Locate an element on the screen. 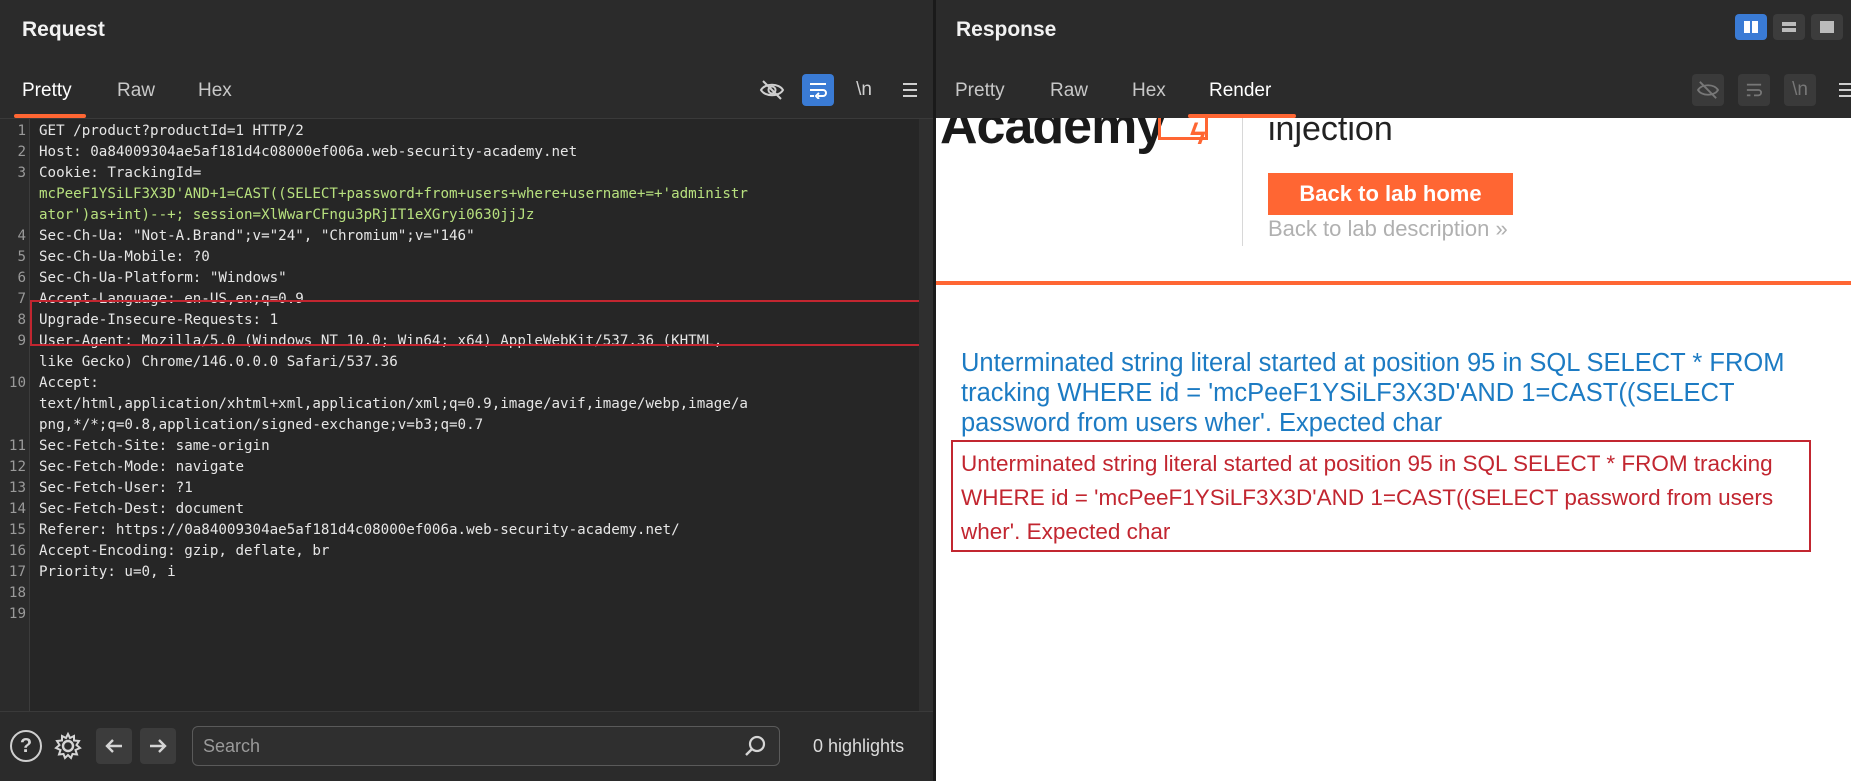  gear-icon is located at coordinates (68, 745).